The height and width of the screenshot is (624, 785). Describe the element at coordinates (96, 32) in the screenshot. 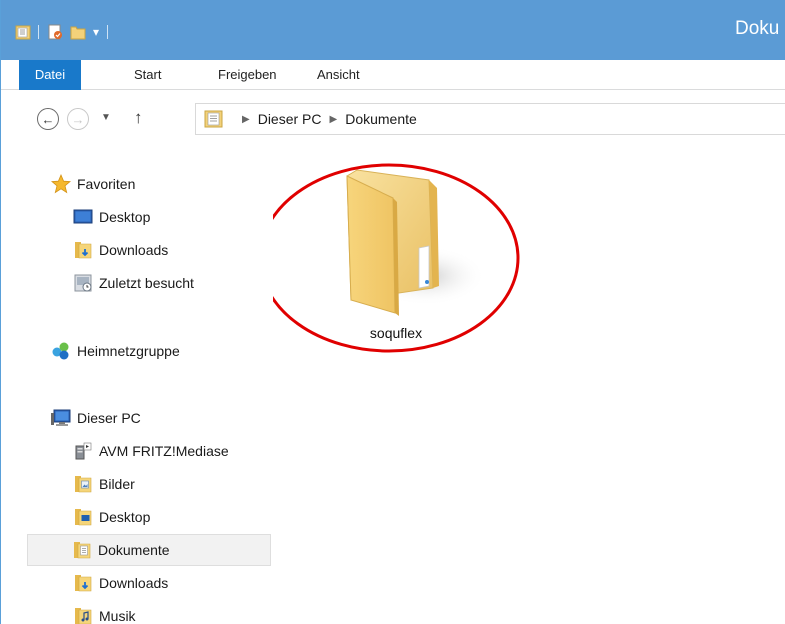

I see `customize-toolbar-dropdown: ▾` at that location.